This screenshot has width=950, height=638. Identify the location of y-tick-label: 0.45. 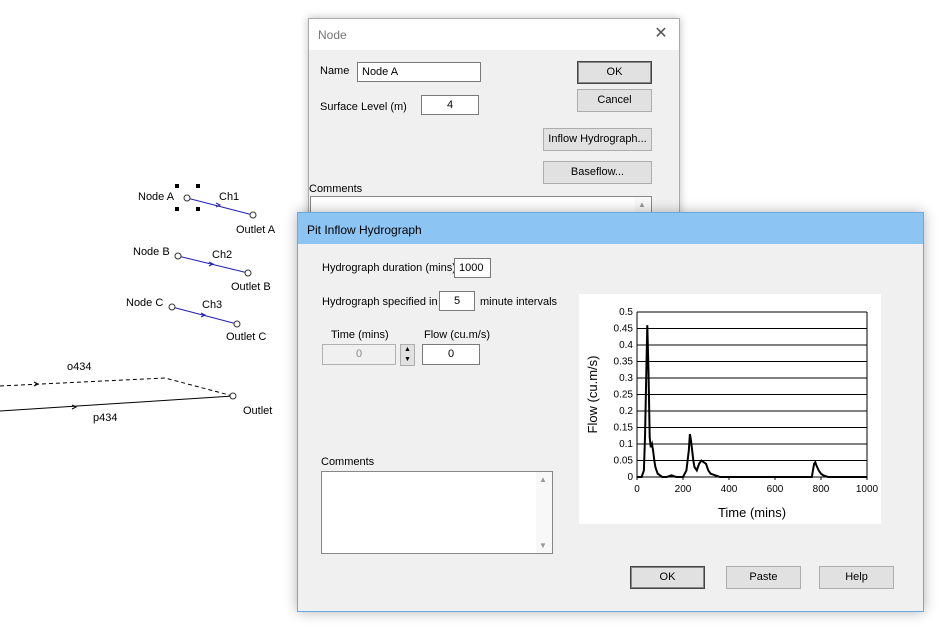
(624, 329).